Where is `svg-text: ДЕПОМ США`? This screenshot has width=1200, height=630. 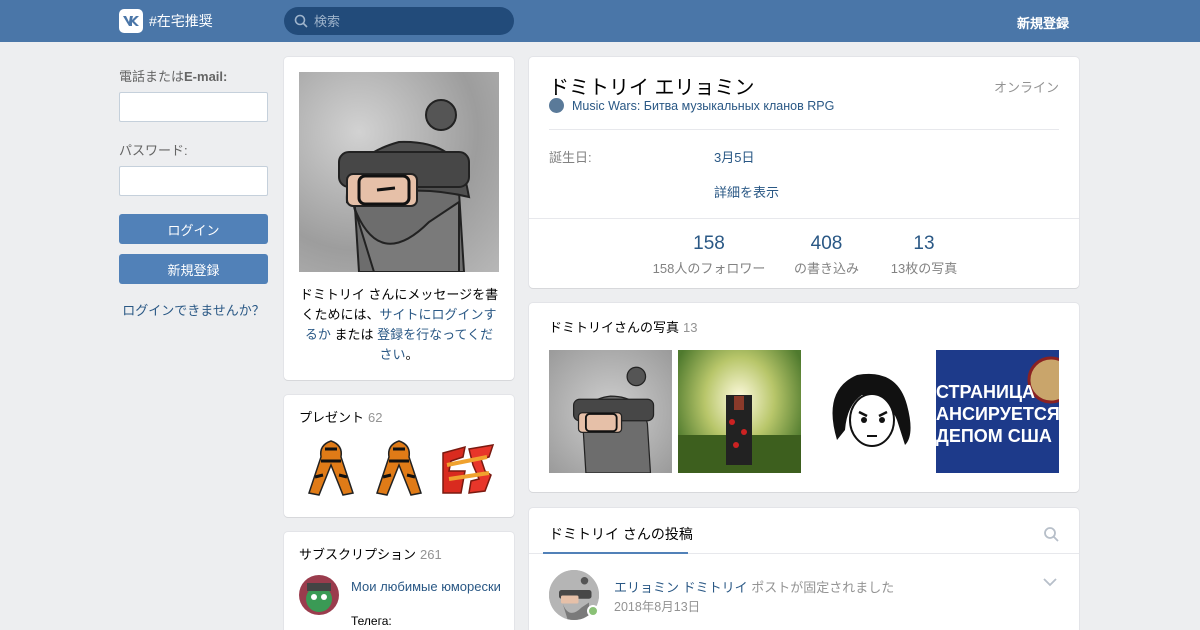
svg-text: ДЕПОМ США is located at coordinates (994, 436).